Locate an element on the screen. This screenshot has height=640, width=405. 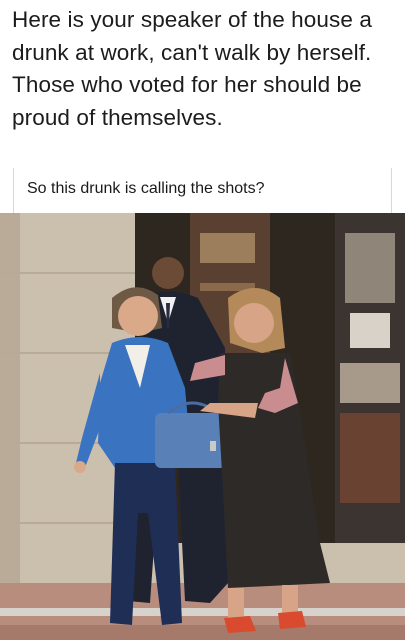
wall-shadow is located at coordinates (10, 426).